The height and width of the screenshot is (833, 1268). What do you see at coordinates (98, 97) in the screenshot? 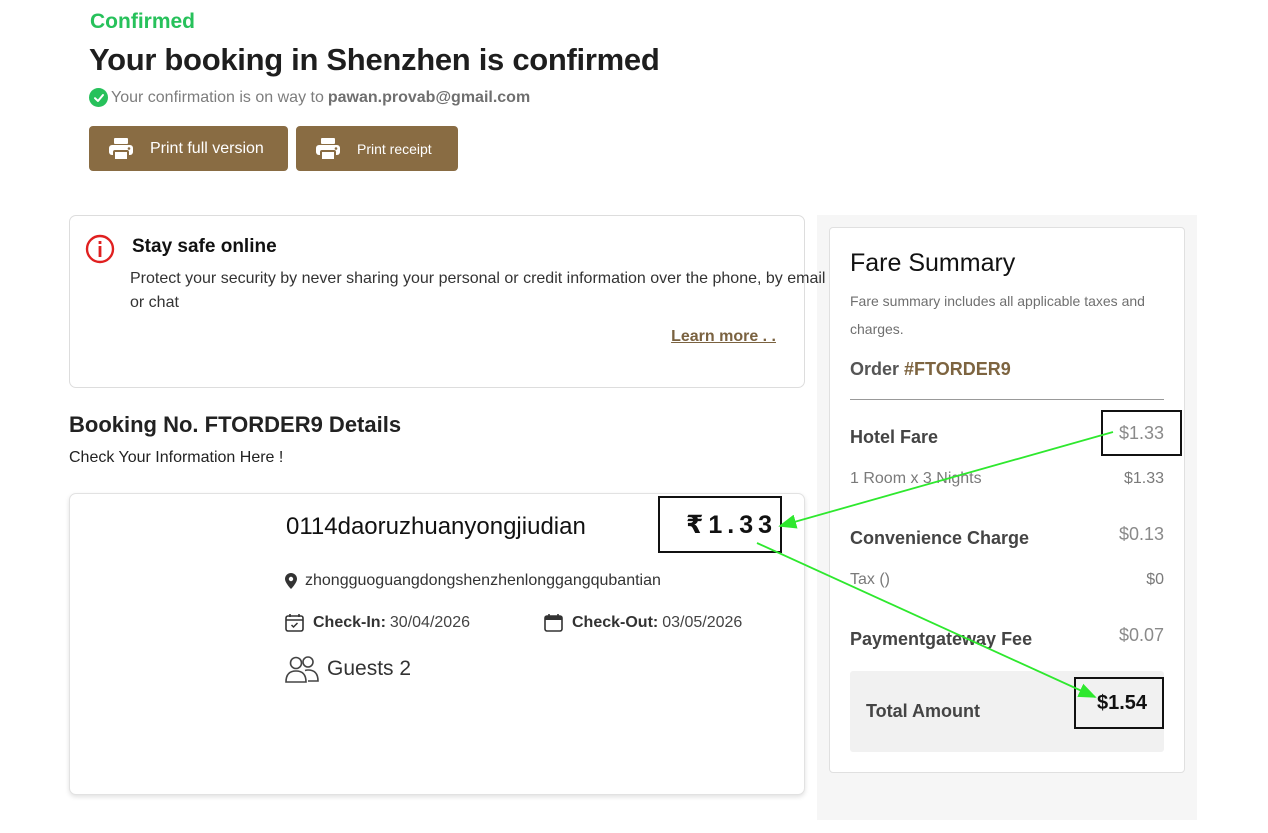
I see `check-circle-icon` at bounding box center [98, 97].